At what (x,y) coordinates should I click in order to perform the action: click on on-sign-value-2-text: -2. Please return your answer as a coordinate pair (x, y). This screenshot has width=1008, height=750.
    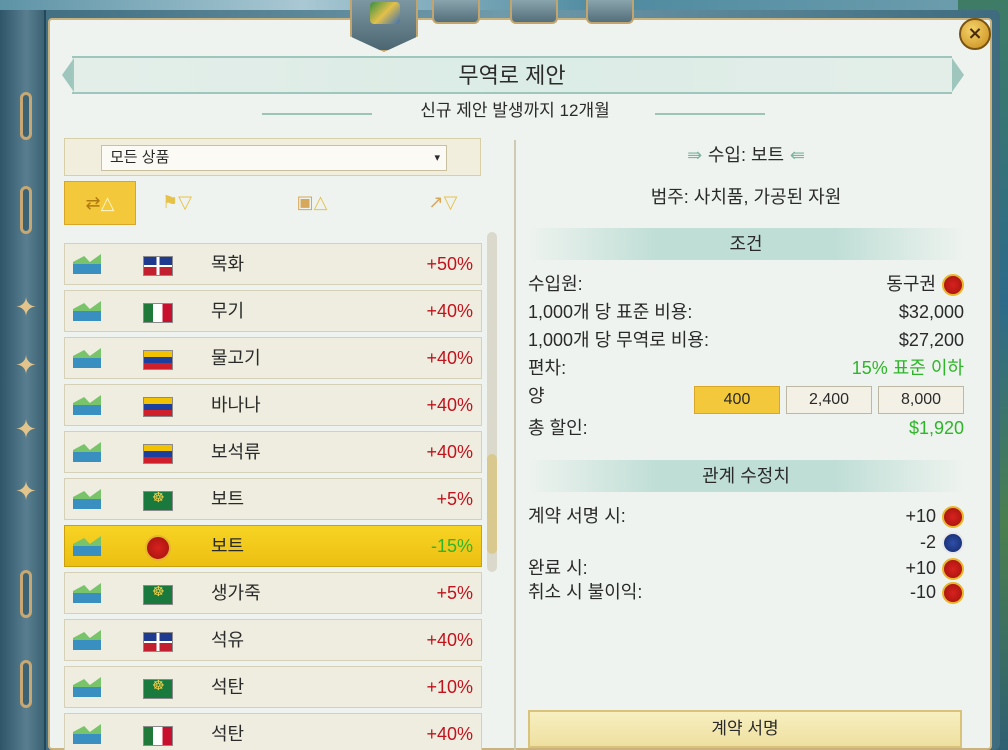
    Looking at the image, I should click on (927, 542).